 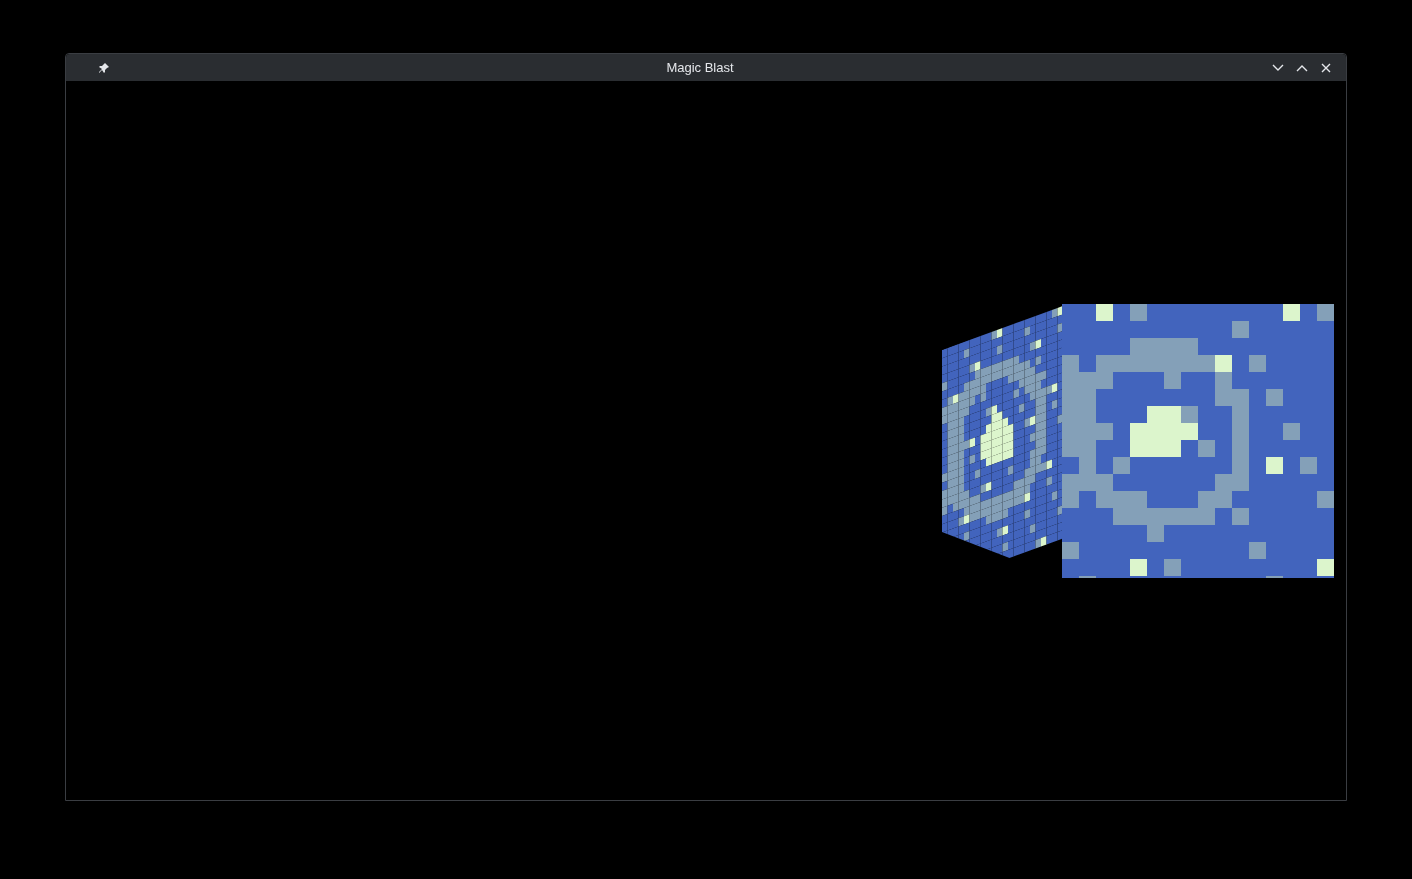 I want to click on close-icon, so click(x=1326, y=67).